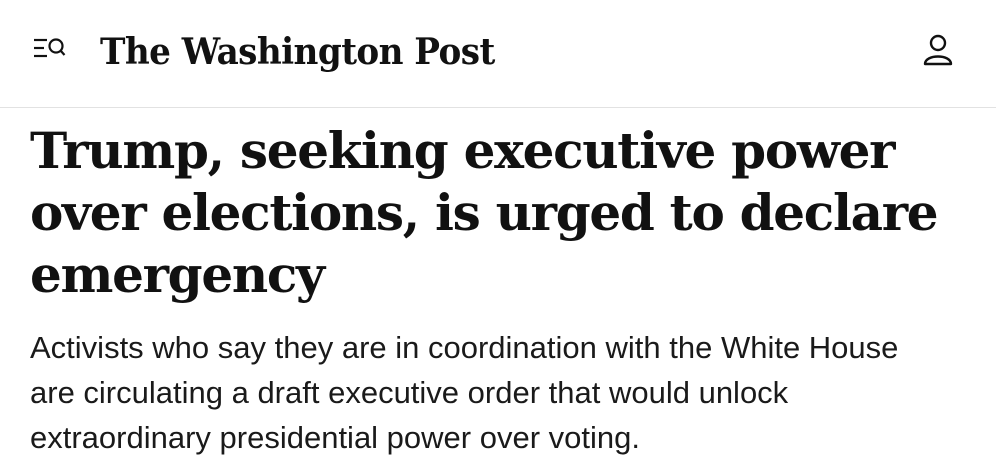  I want to click on menu-search-icon, so click(50, 48).